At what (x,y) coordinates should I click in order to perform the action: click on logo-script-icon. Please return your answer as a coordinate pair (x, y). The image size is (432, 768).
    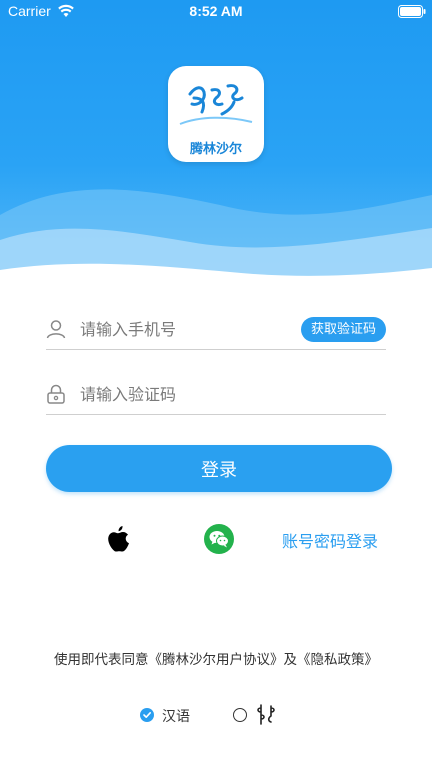
    Looking at the image, I should click on (216, 104).